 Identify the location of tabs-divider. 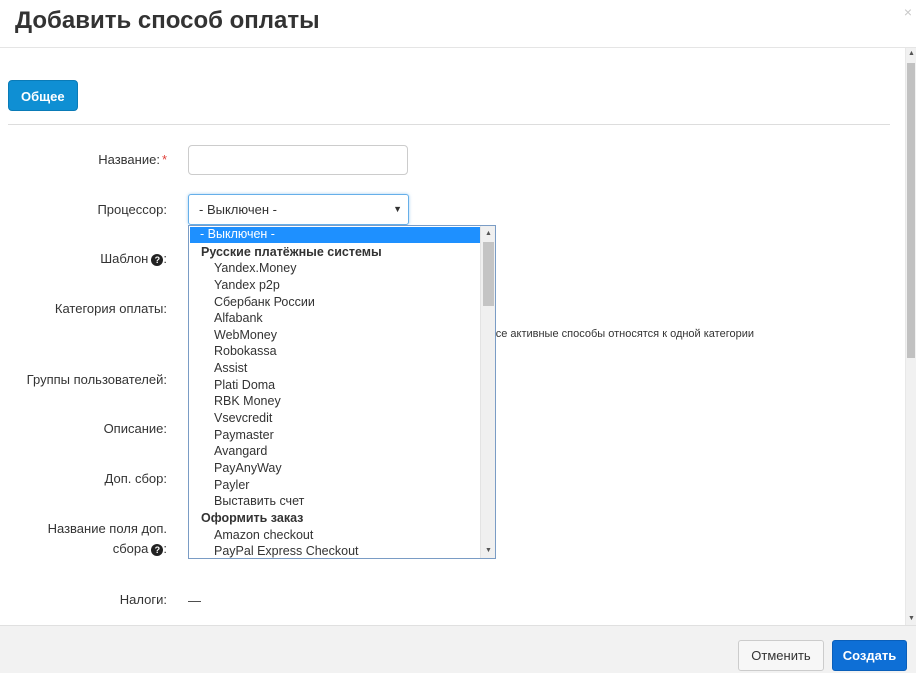
(449, 124).